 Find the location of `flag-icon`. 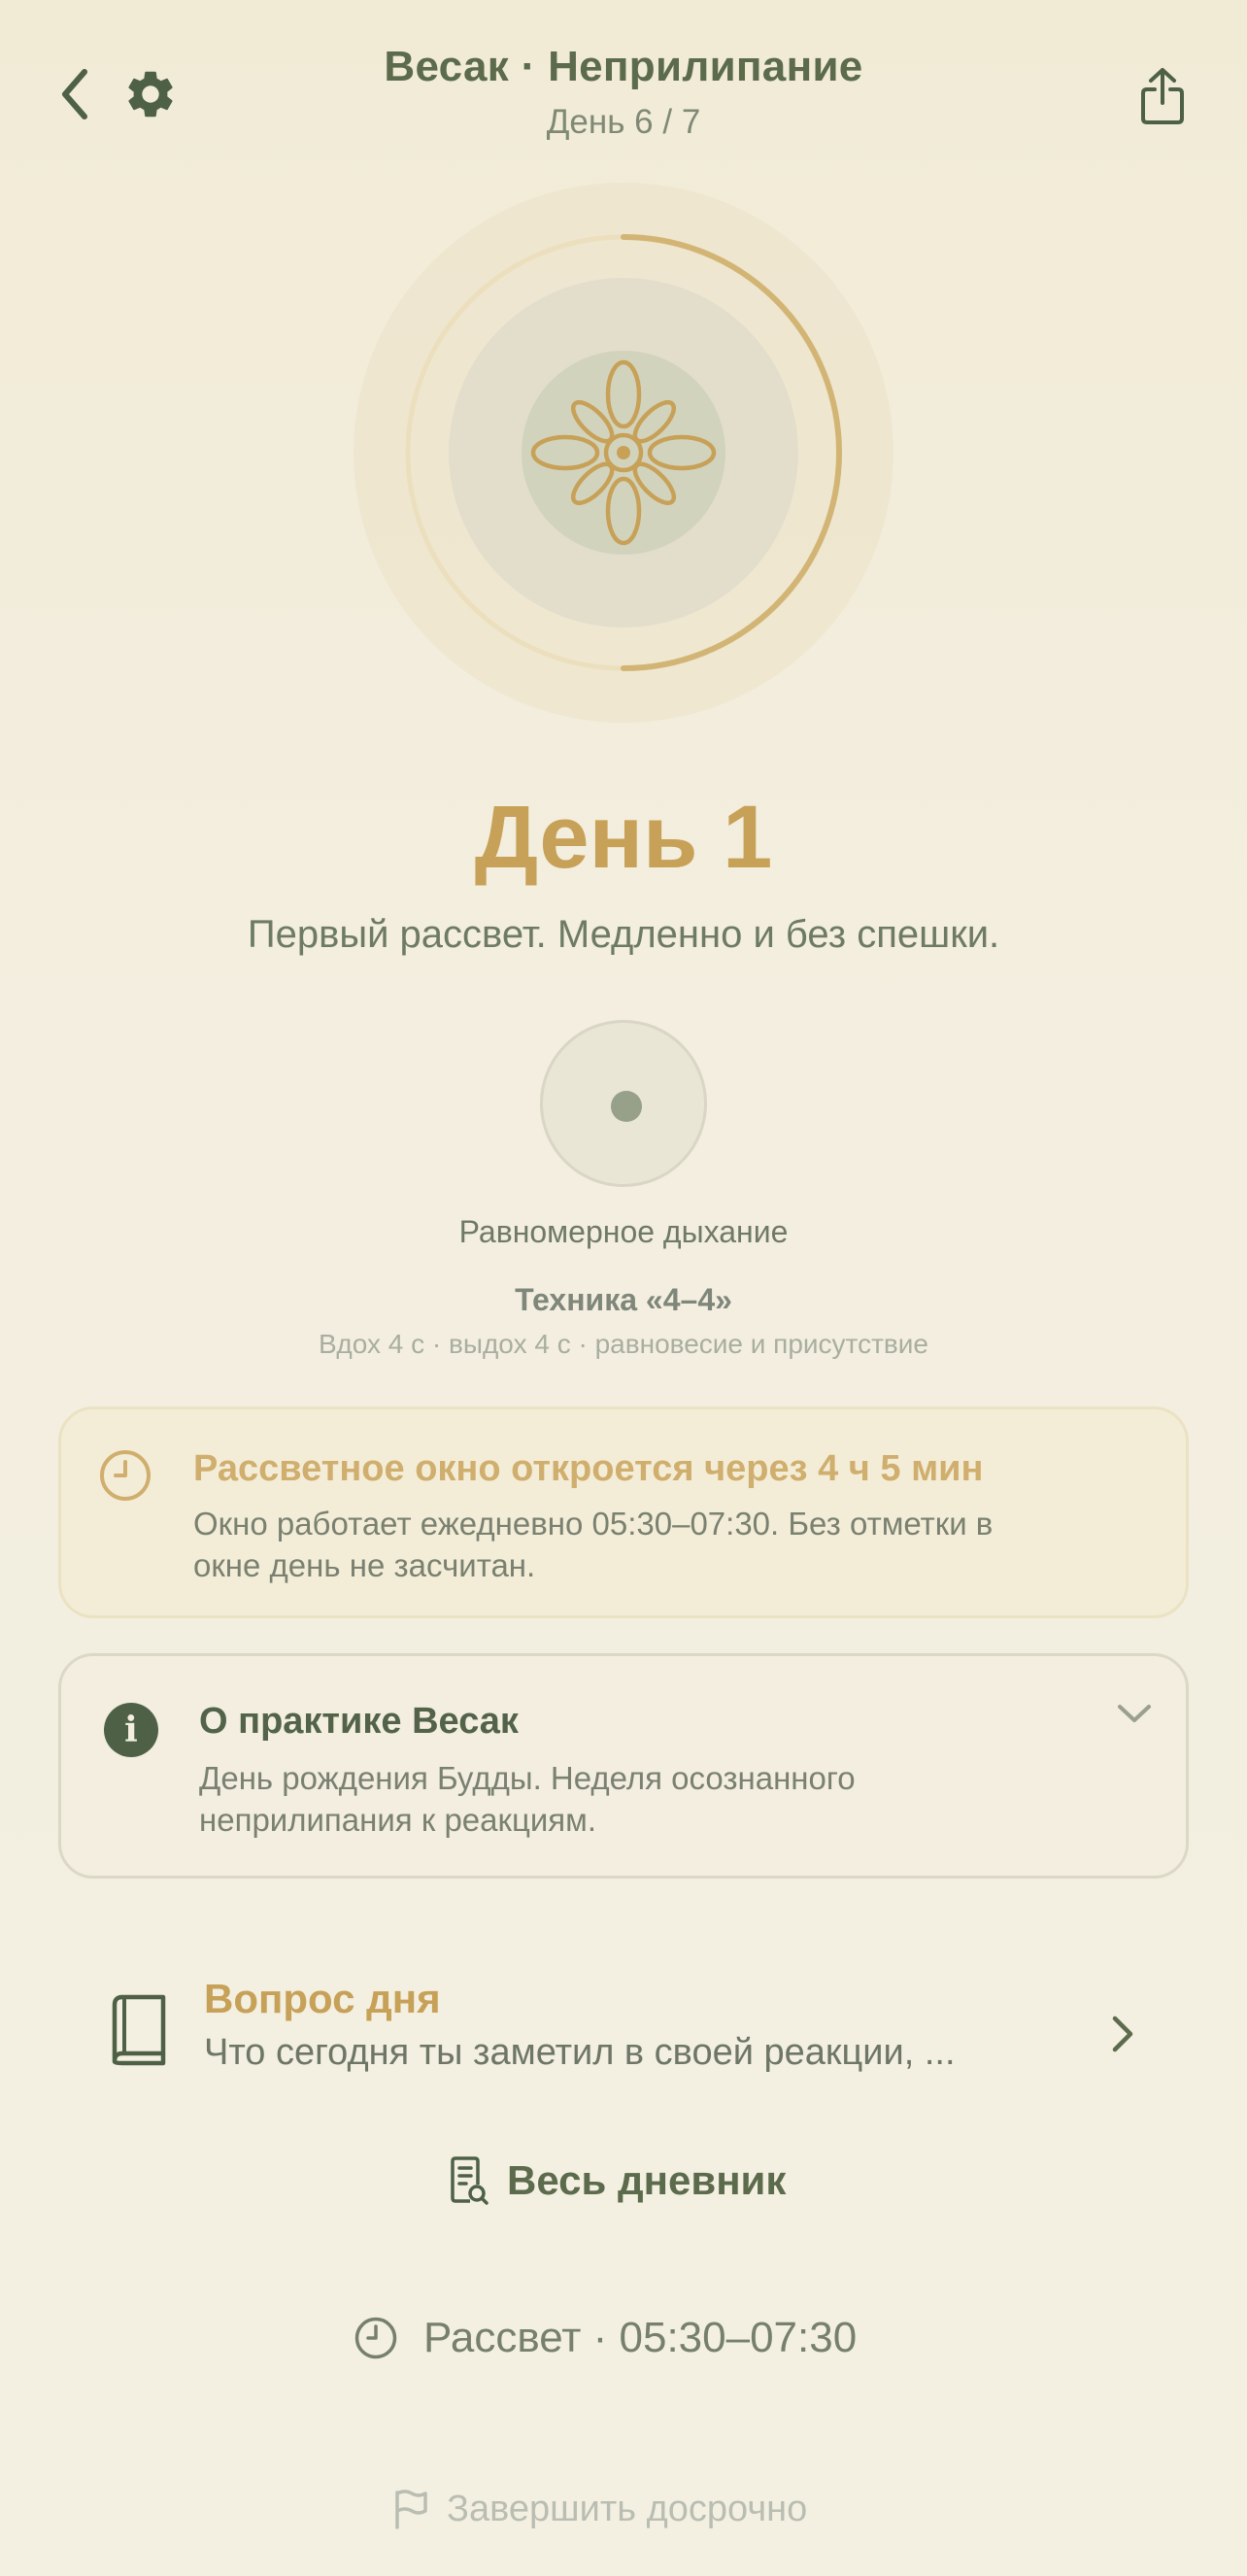

flag-icon is located at coordinates (411, 2509).